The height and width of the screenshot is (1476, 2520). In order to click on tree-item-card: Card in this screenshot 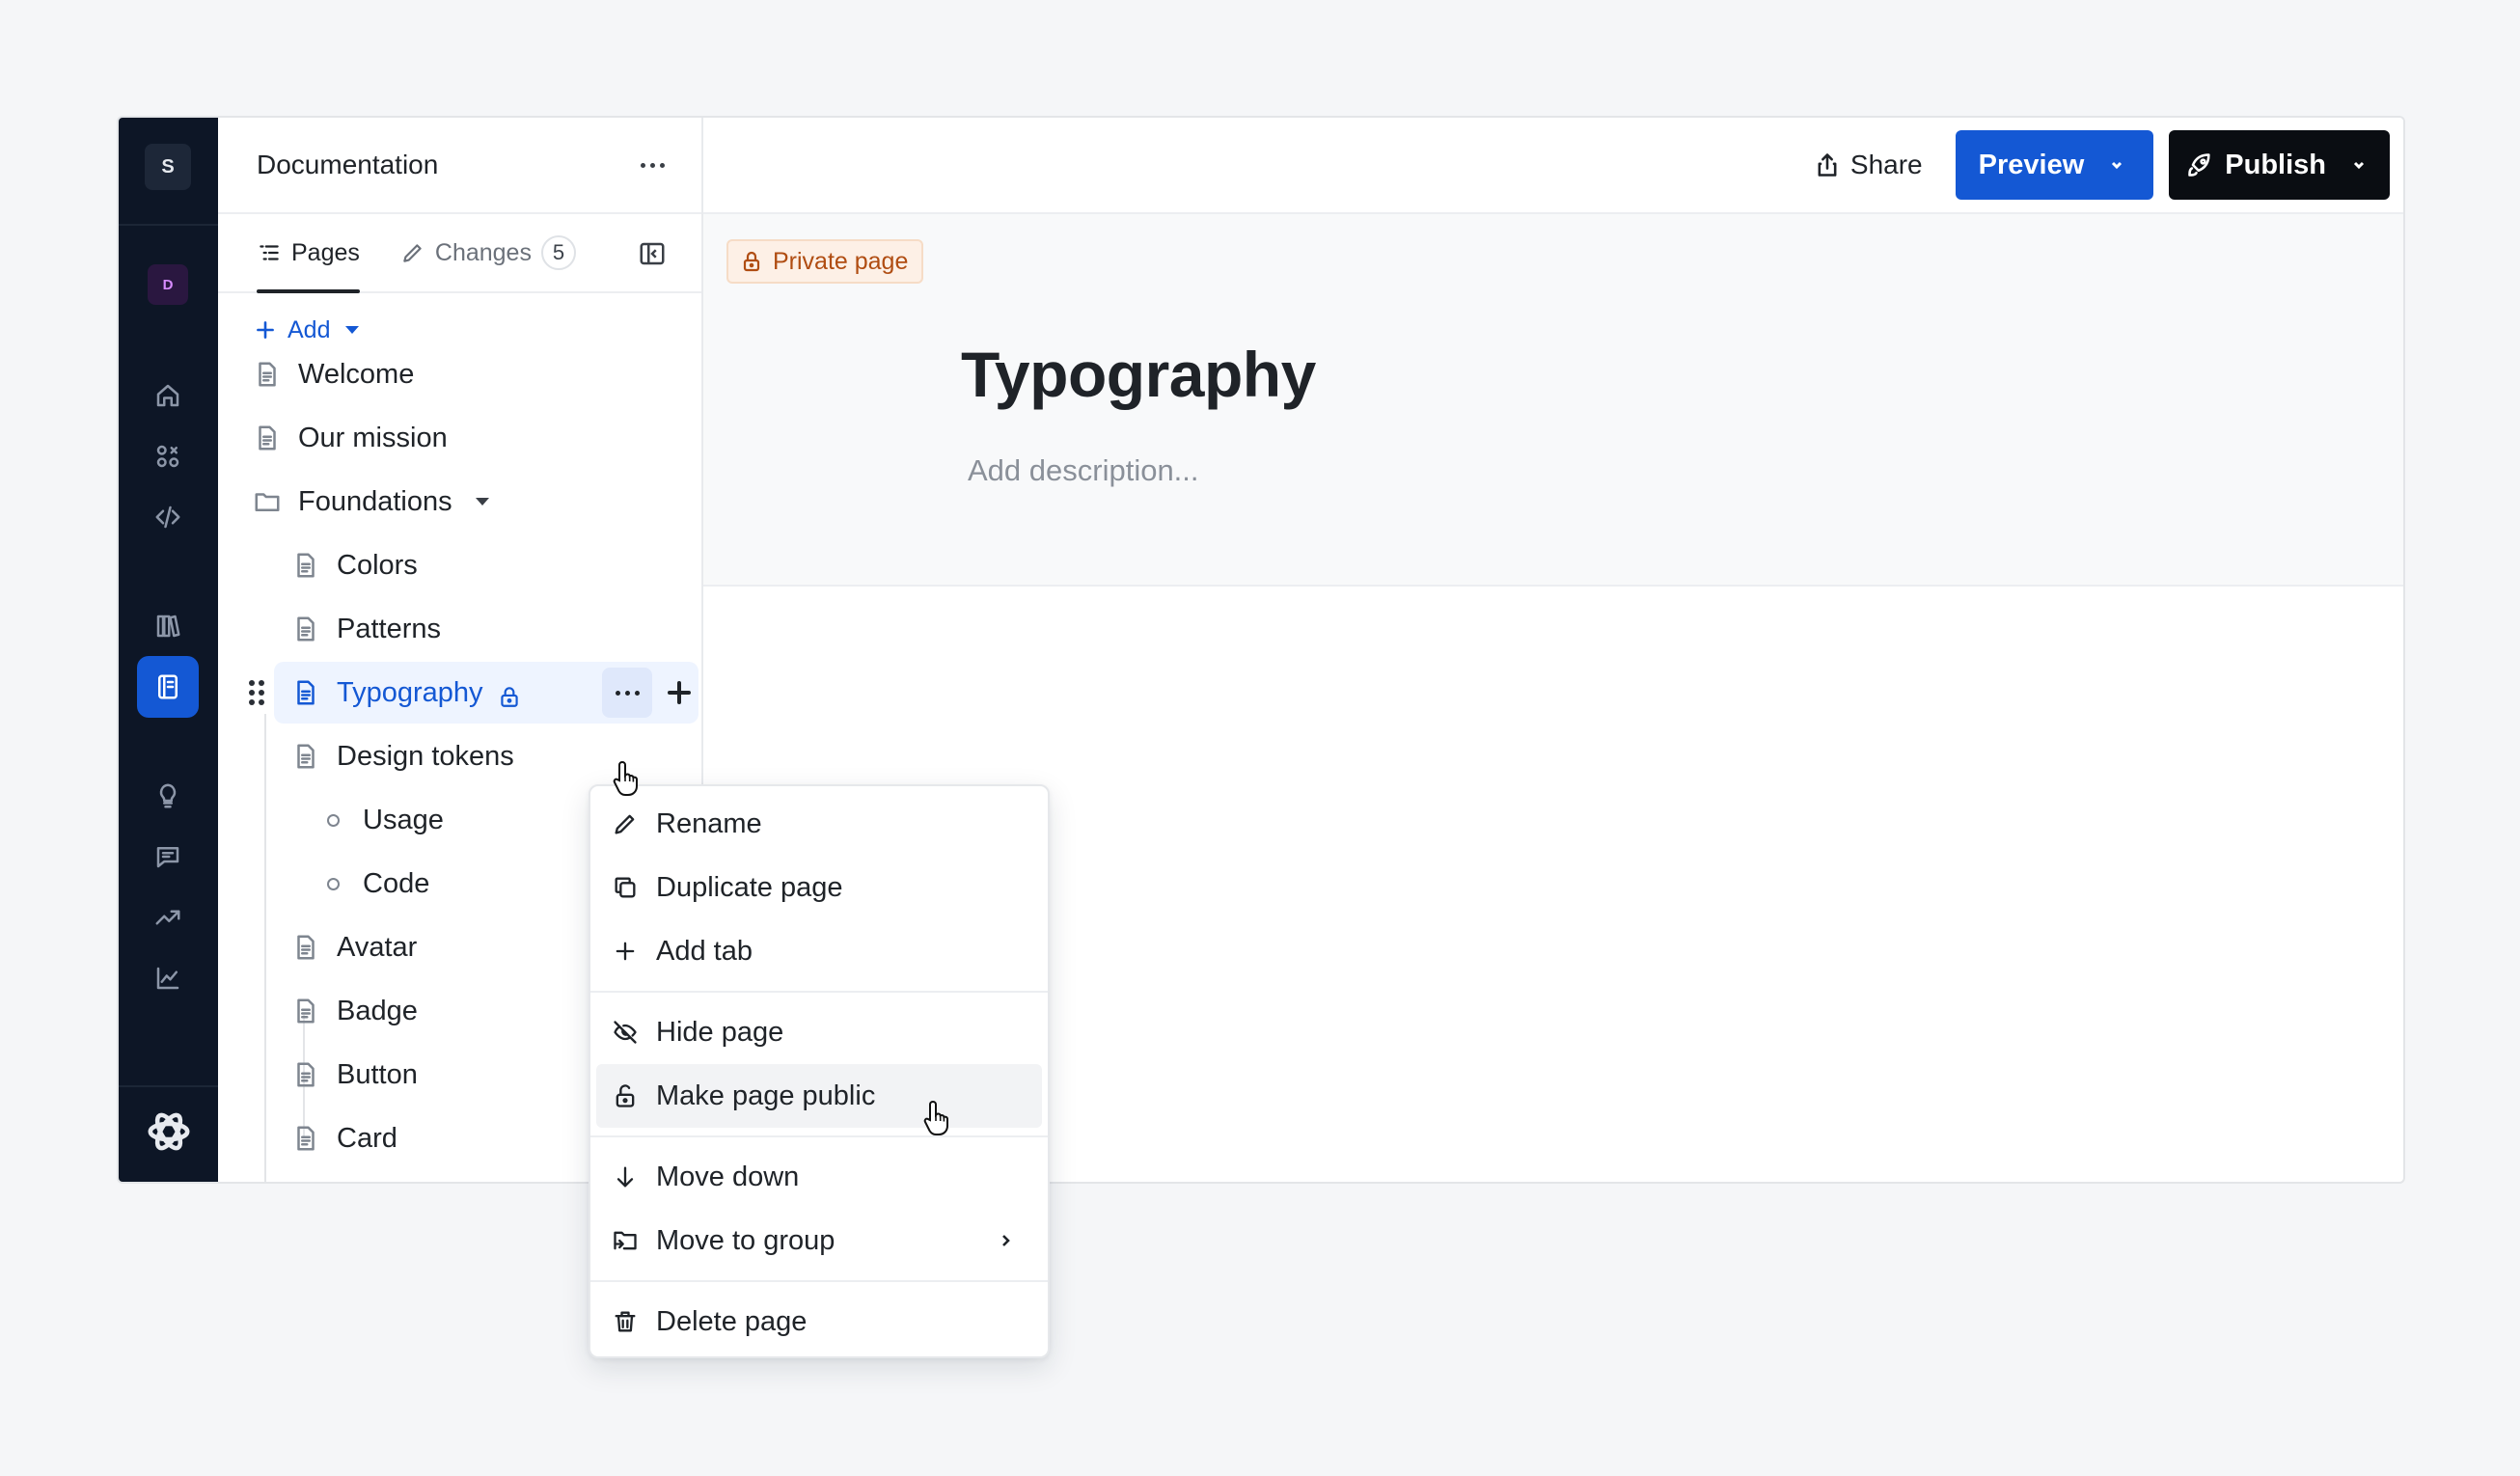, I will do `click(344, 1138)`.